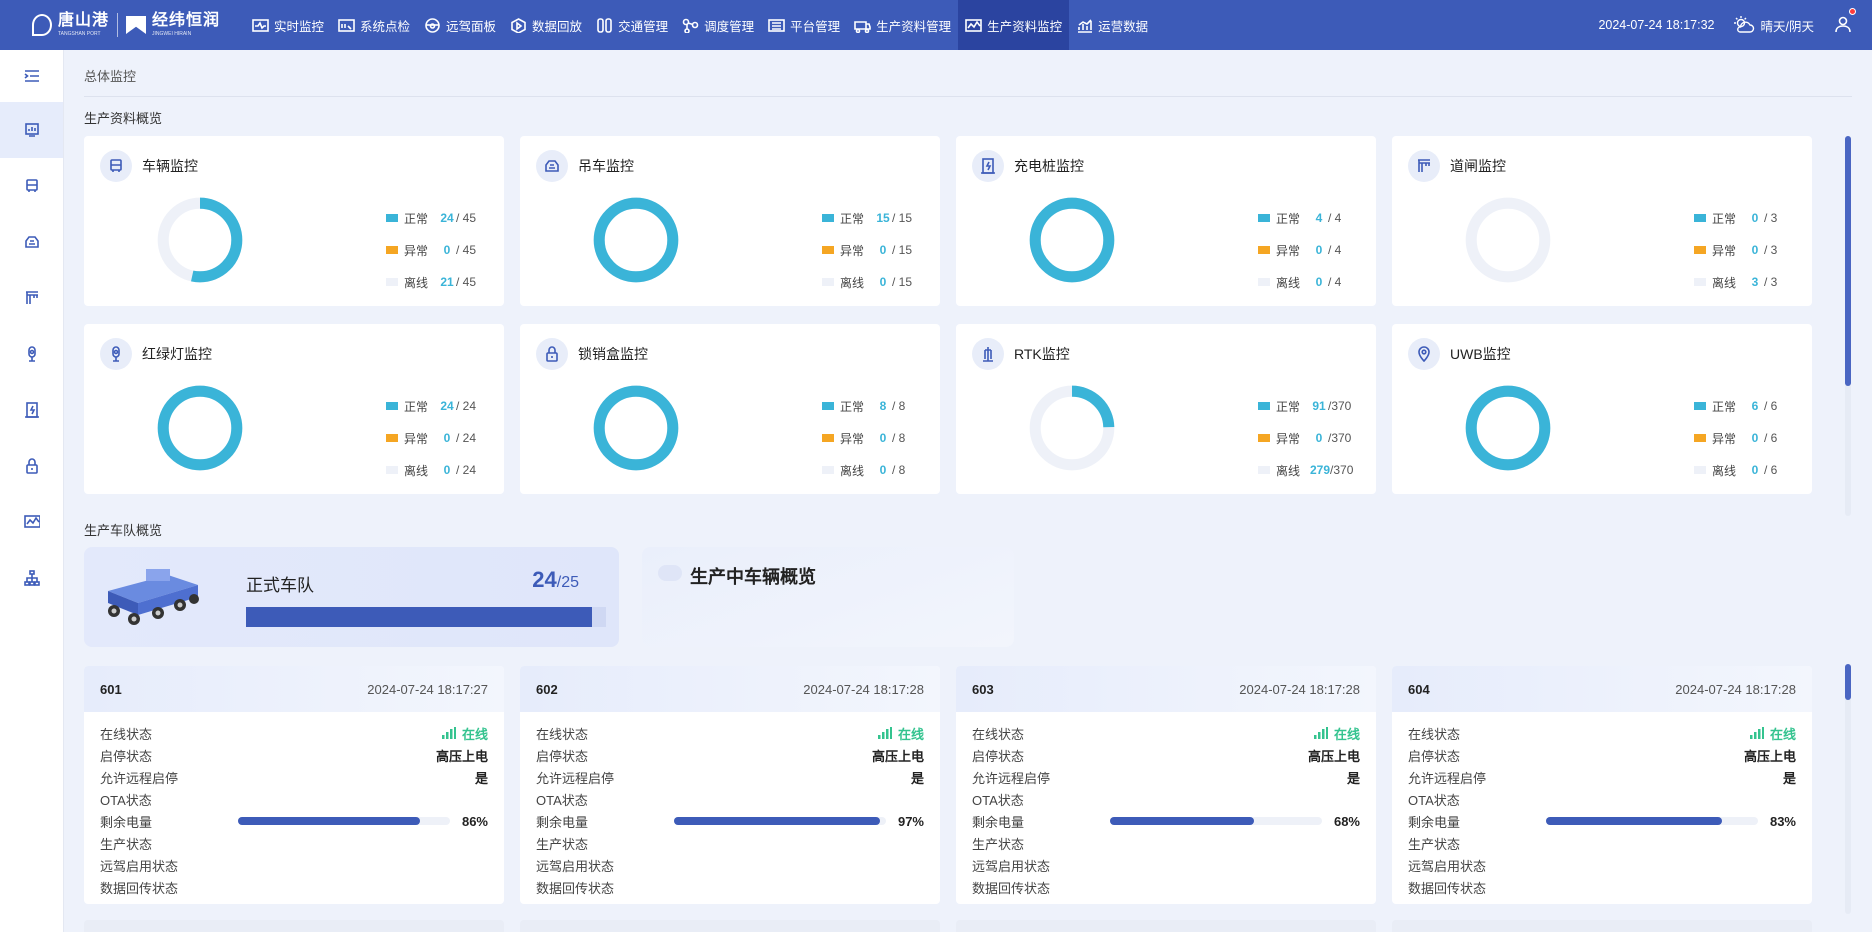 This screenshot has width=1872, height=932. Describe the element at coordinates (730, 221) in the screenshot. I see `monitor-card: 吊车监控 正常 15/ 15 异常 0/ 15 离线 0/ 15` at that location.